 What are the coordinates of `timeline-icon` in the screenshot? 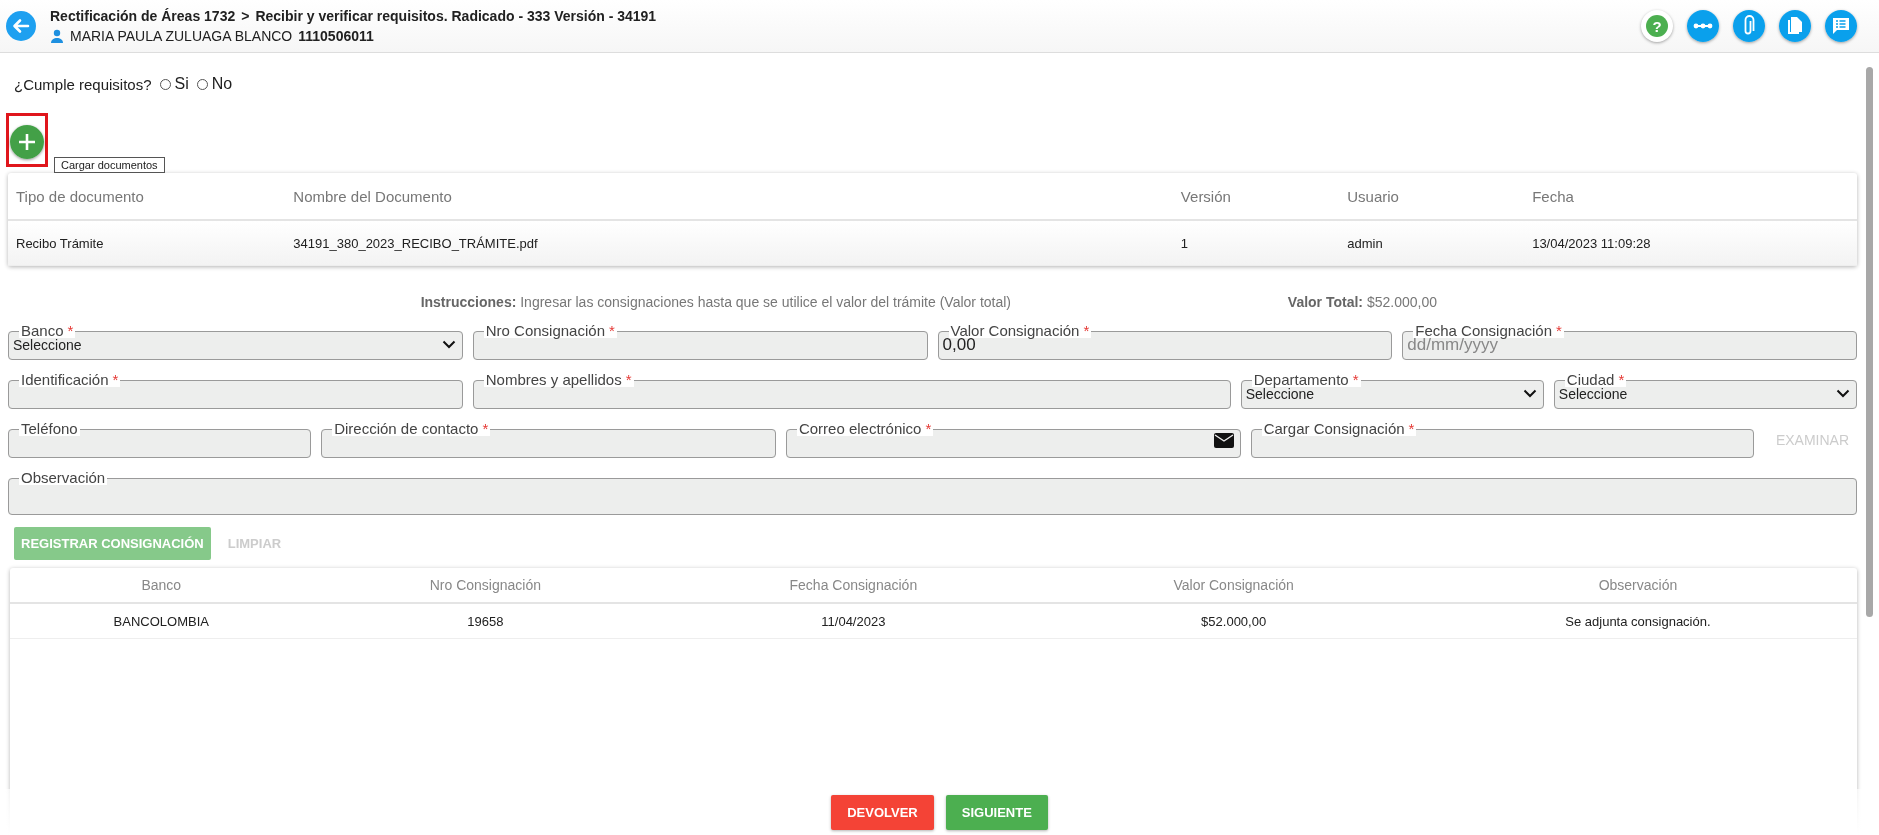 It's located at (1703, 26).